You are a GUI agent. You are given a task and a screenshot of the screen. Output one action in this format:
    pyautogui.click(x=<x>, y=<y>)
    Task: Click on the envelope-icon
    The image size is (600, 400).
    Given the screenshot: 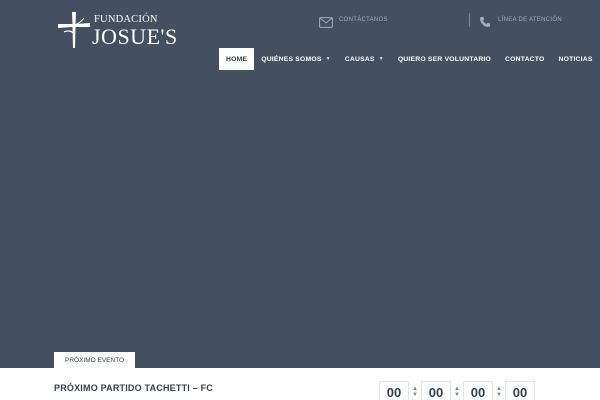 What is the action you would take?
    pyautogui.click(x=326, y=22)
    